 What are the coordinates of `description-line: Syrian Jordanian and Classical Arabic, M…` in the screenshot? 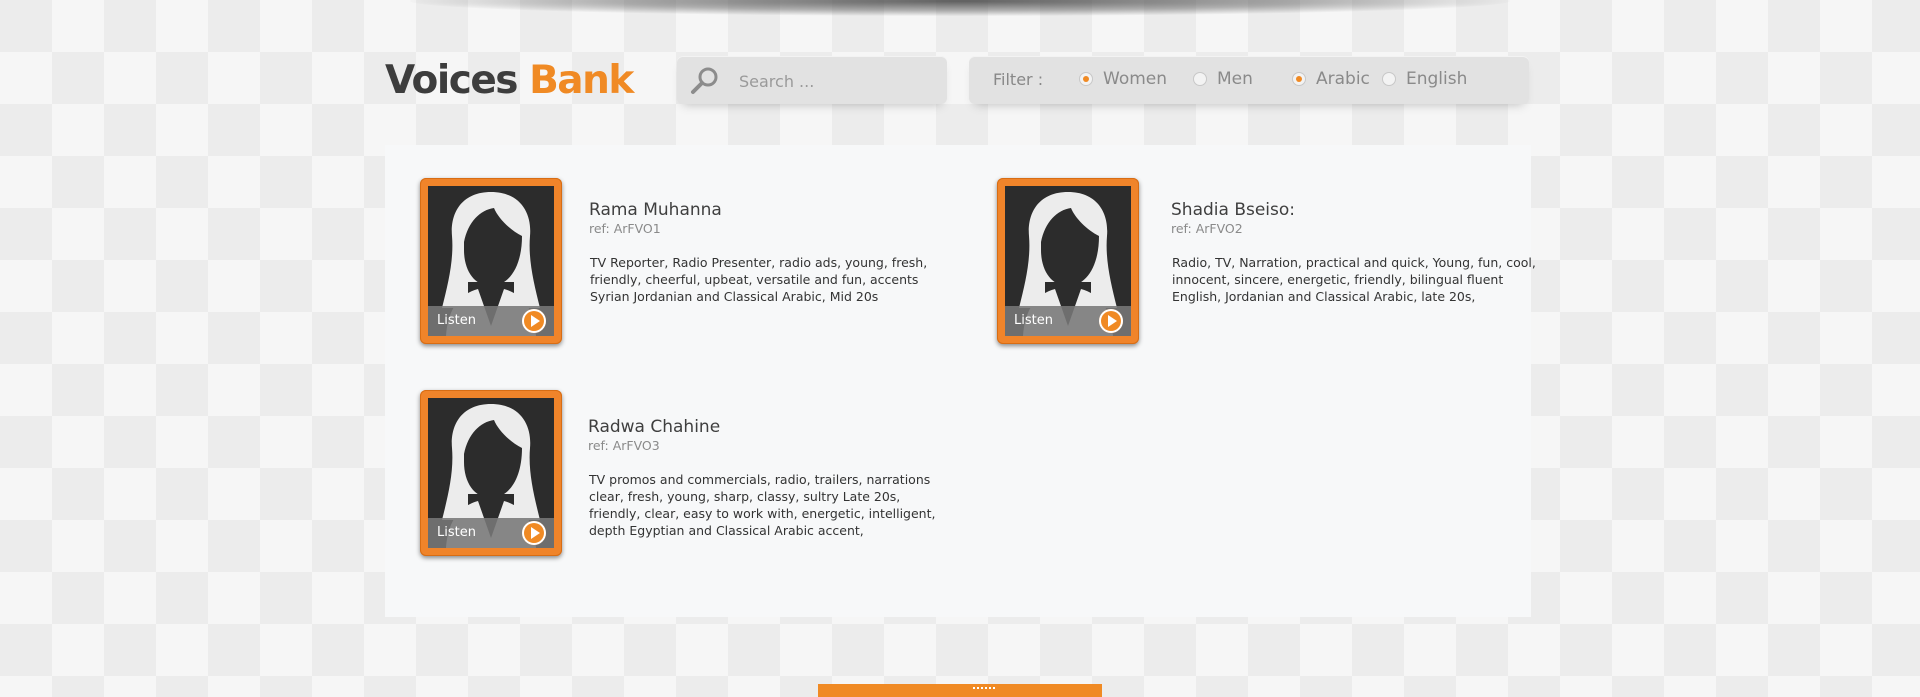 It's located at (734, 296).